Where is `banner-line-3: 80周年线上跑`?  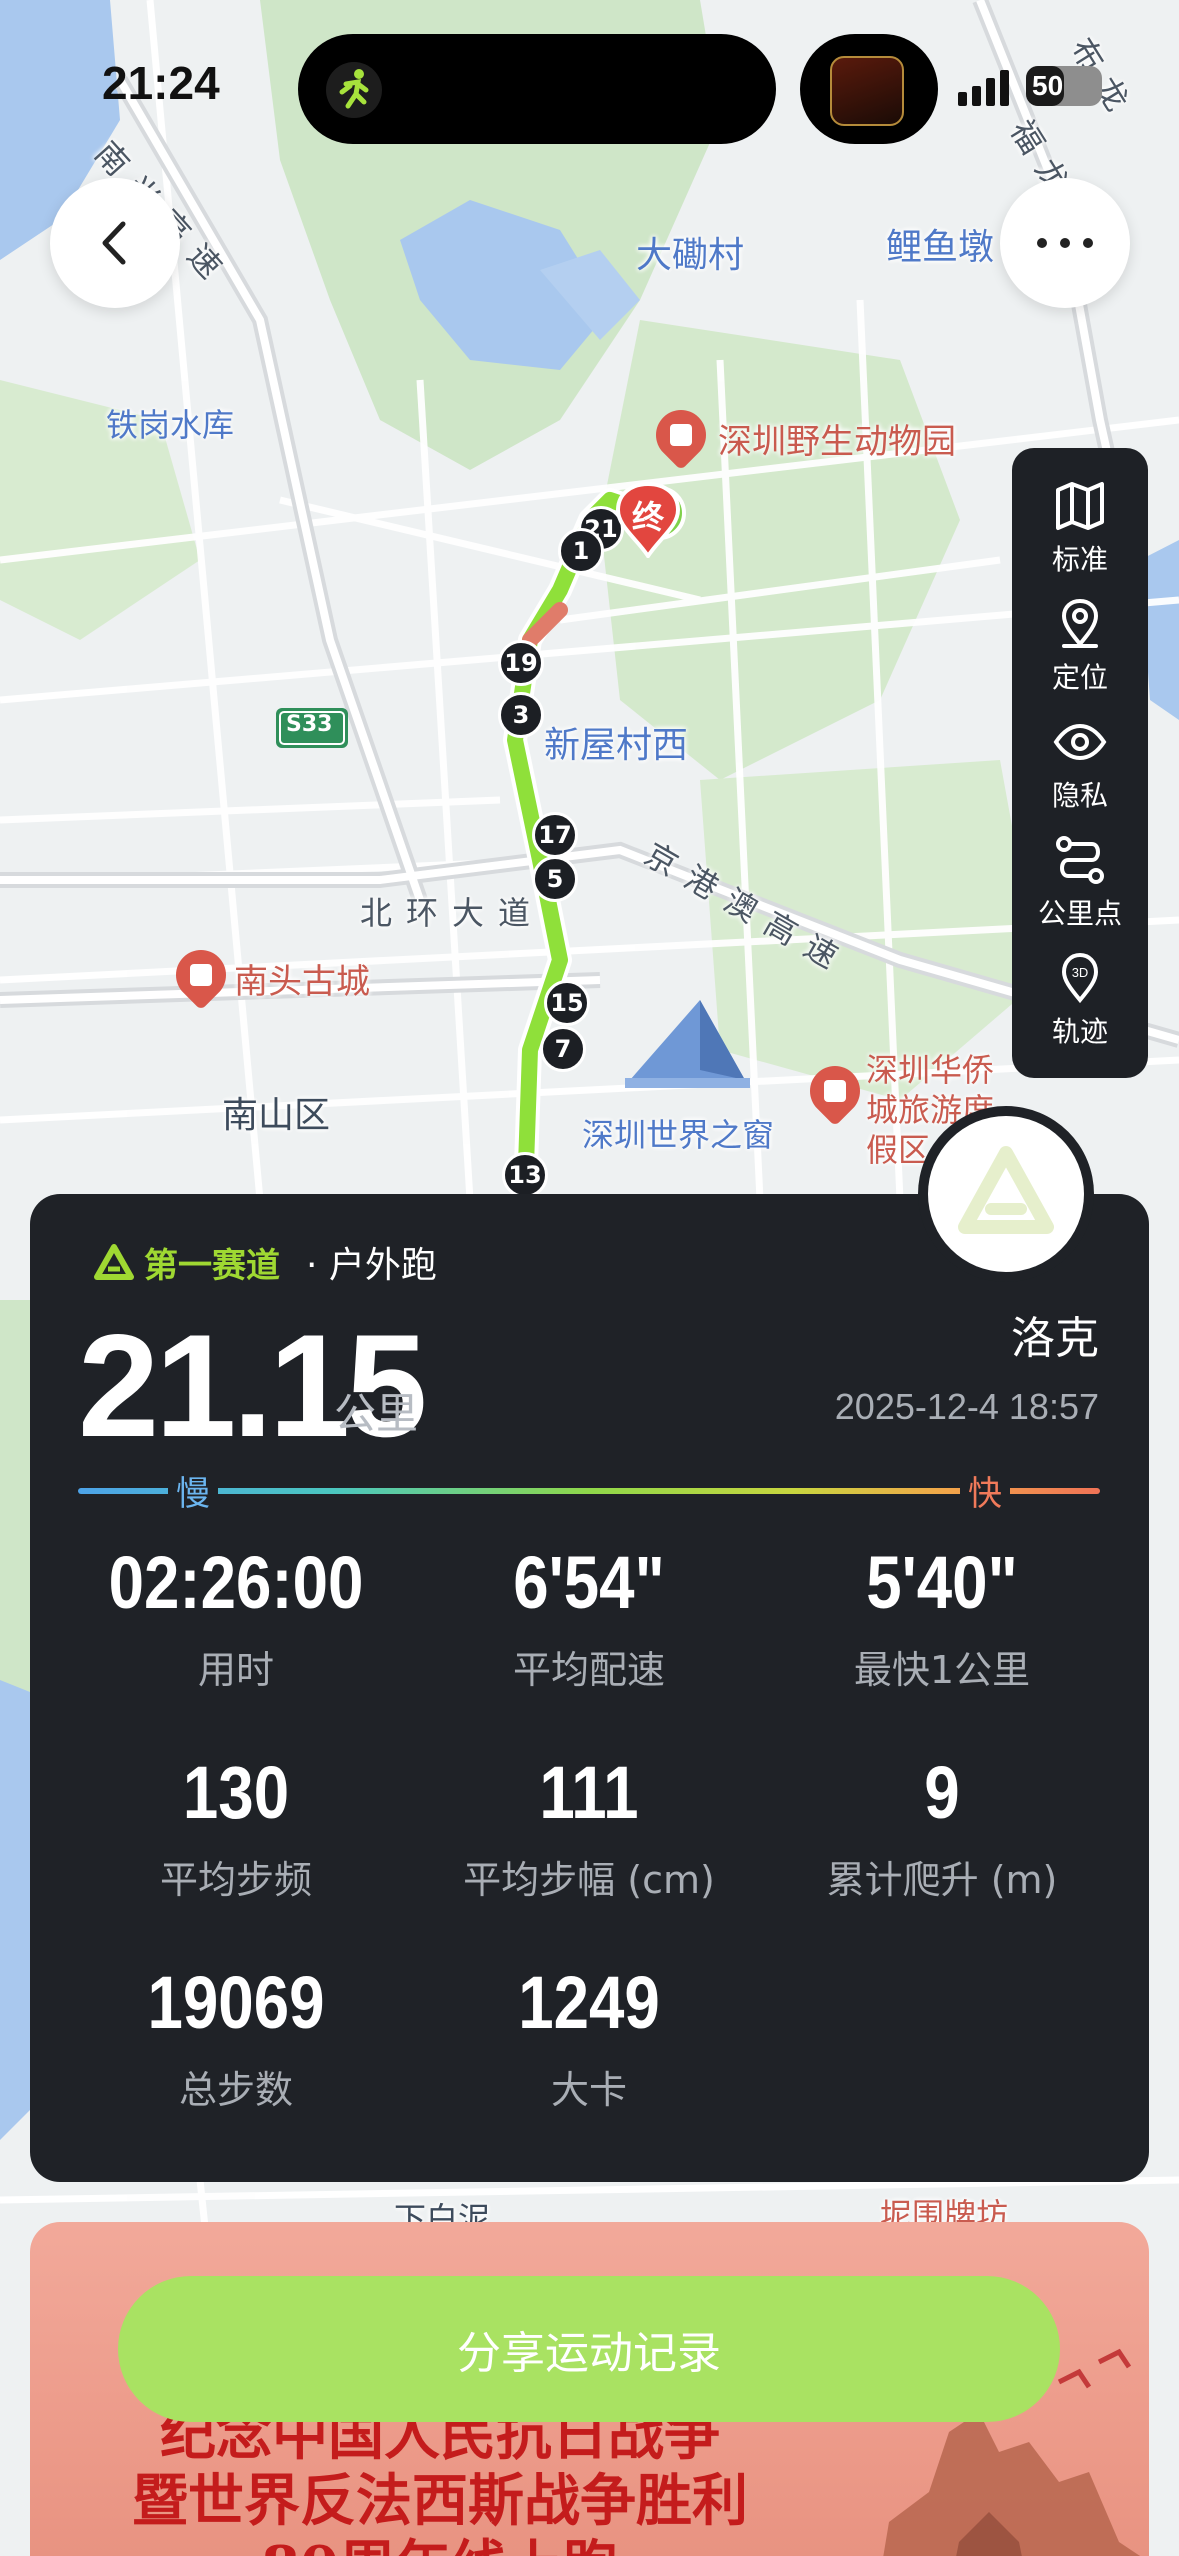
banner-line-3: 80周年线上跑 is located at coordinates (440, 2545).